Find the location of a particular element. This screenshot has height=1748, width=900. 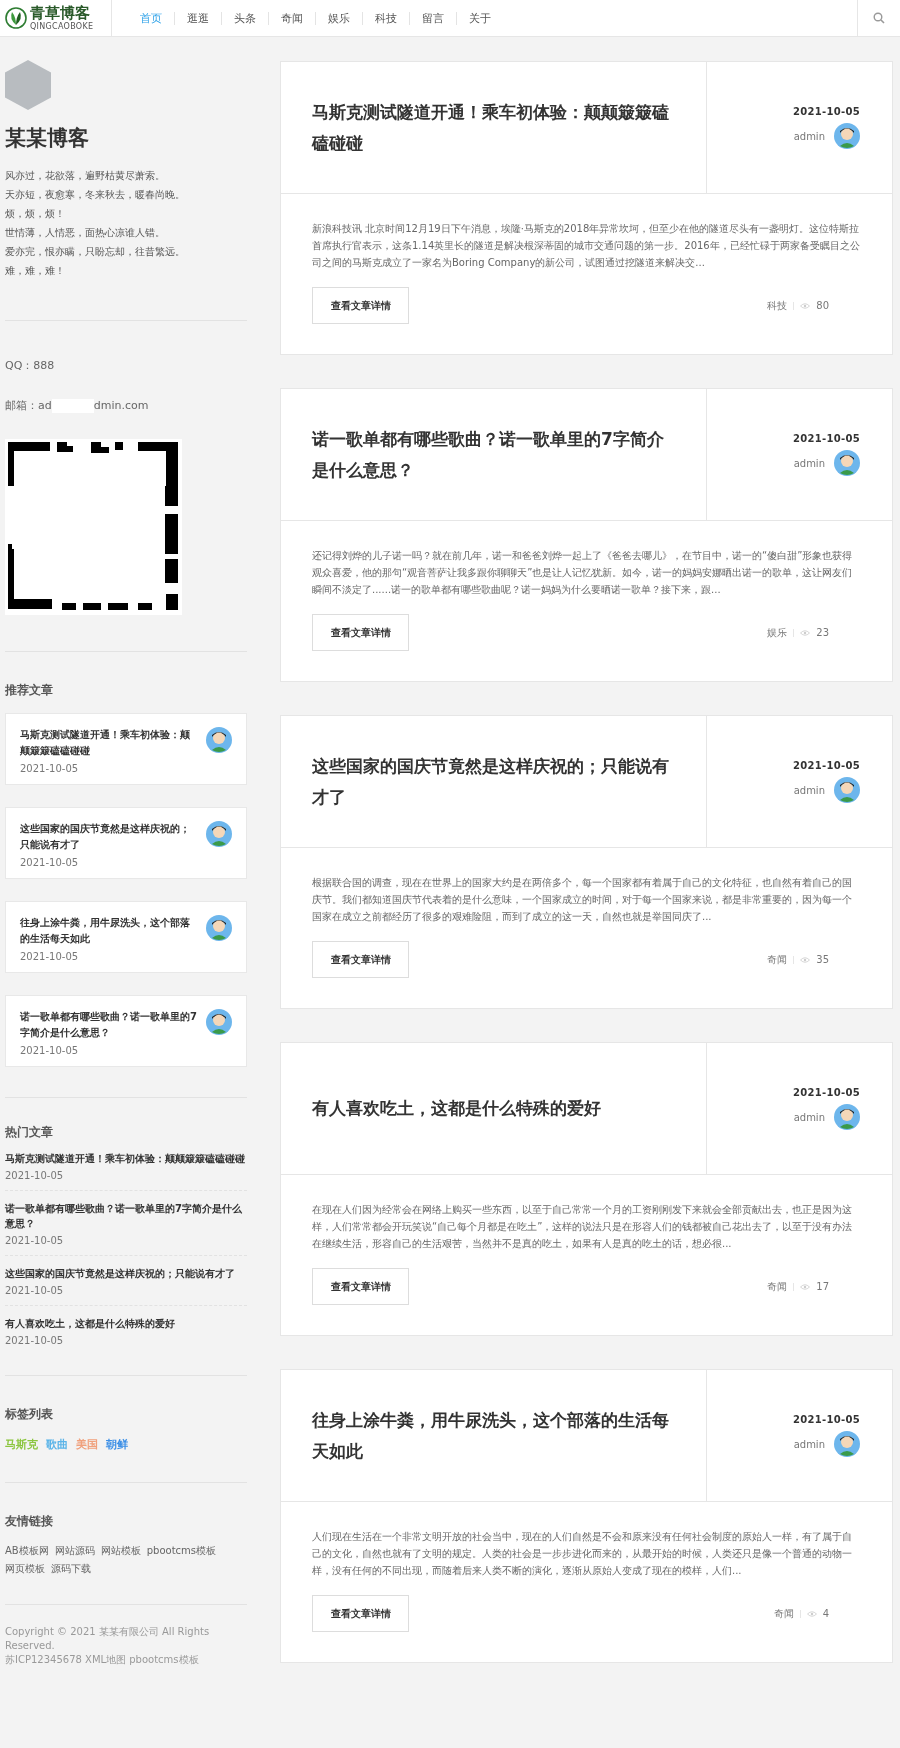

friend-link: 网站源码 is located at coordinates (74, 1551).